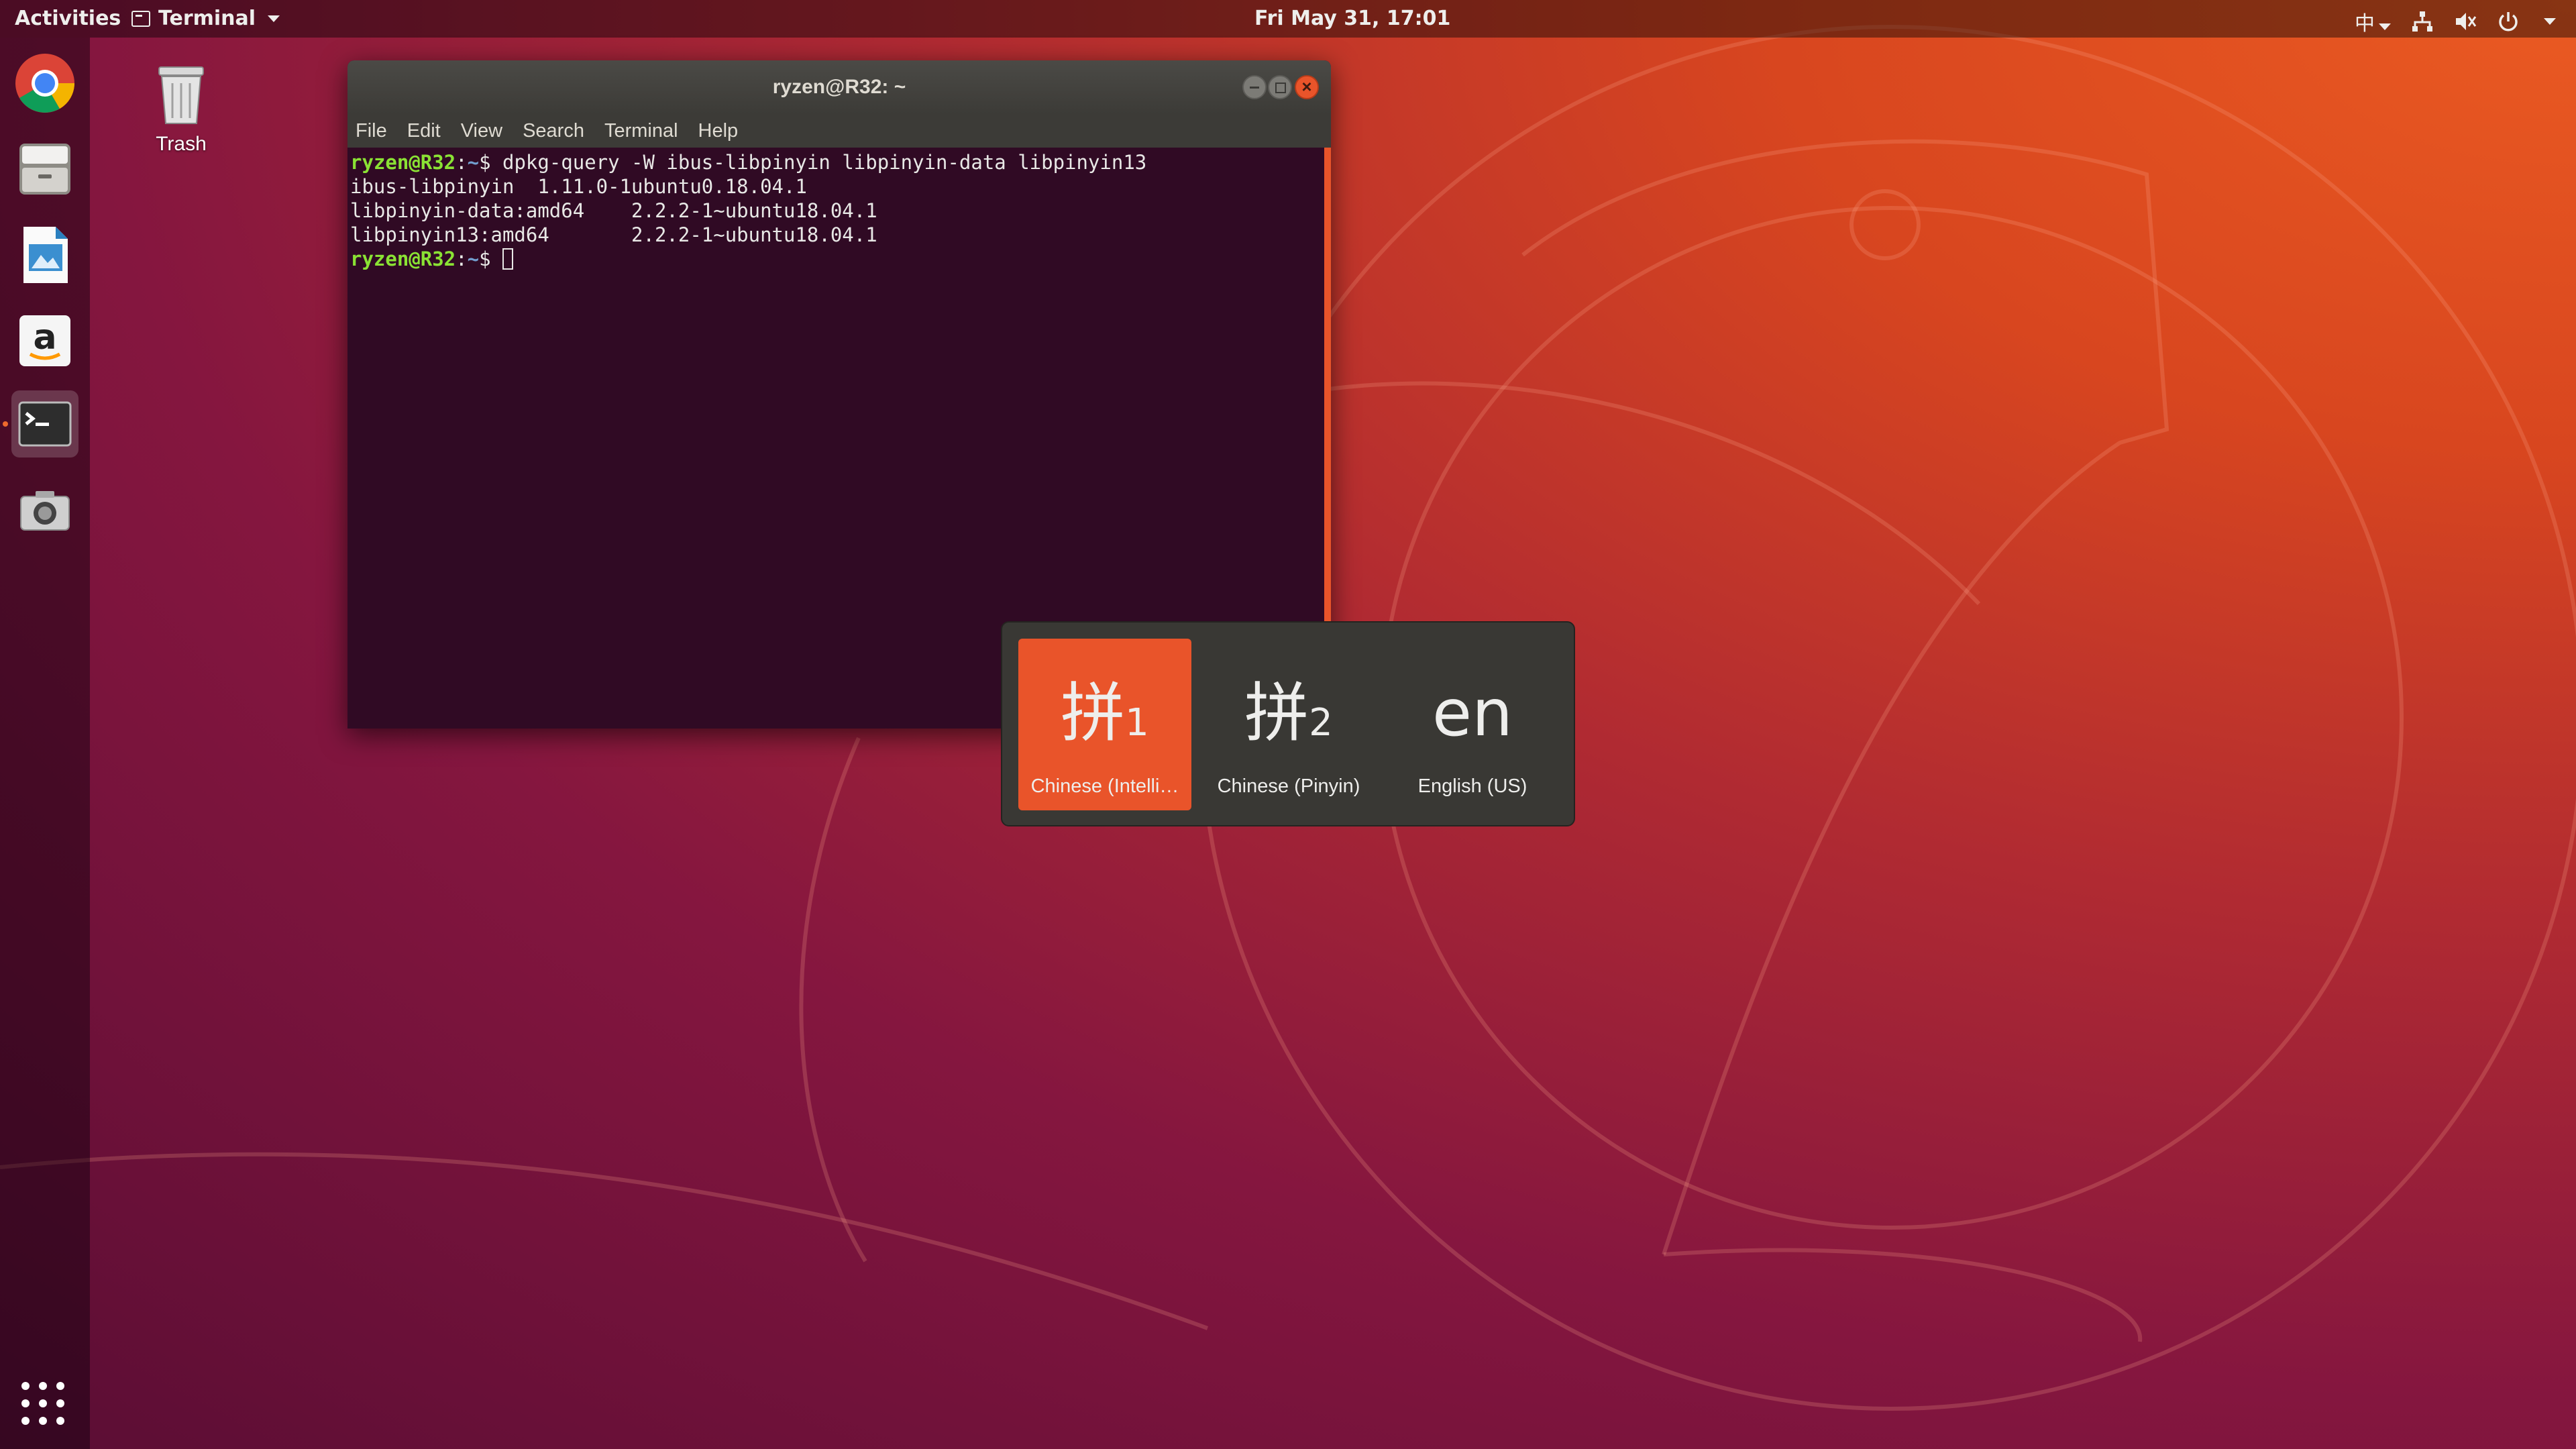  Describe the element at coordinates (181, 144) in the screenshot. I see `trash-label: Trash` at that location.